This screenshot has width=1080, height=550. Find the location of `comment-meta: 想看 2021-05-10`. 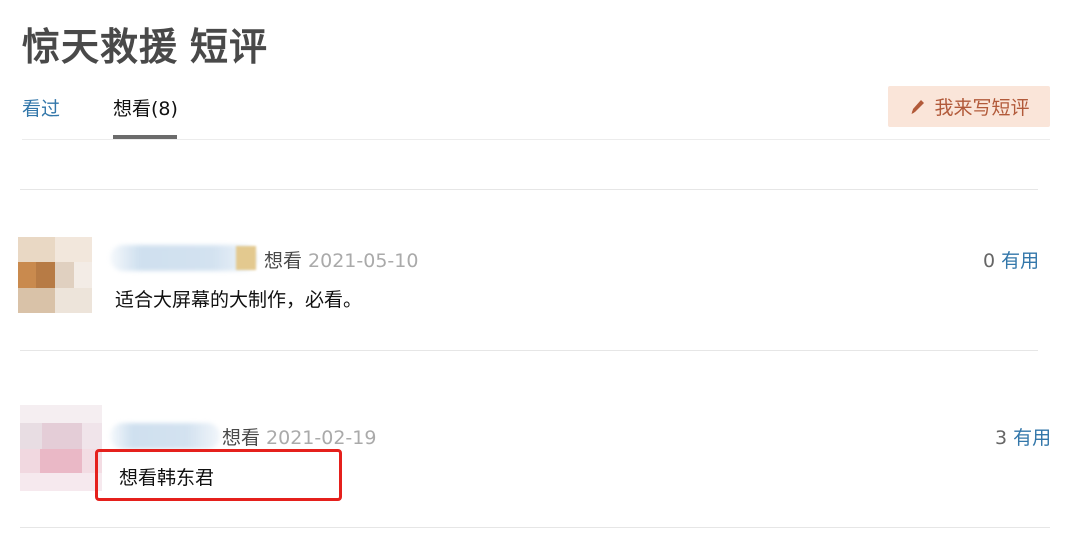

comment-meta: 想看 2021-05-10 is located at coordinates (341, 259).